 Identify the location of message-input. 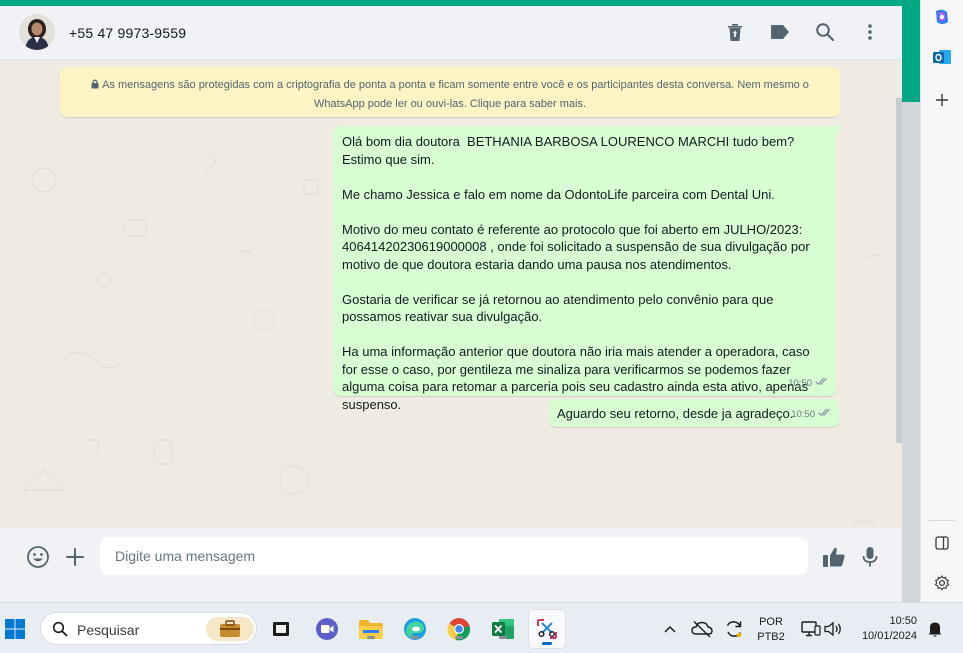
(454, 556).